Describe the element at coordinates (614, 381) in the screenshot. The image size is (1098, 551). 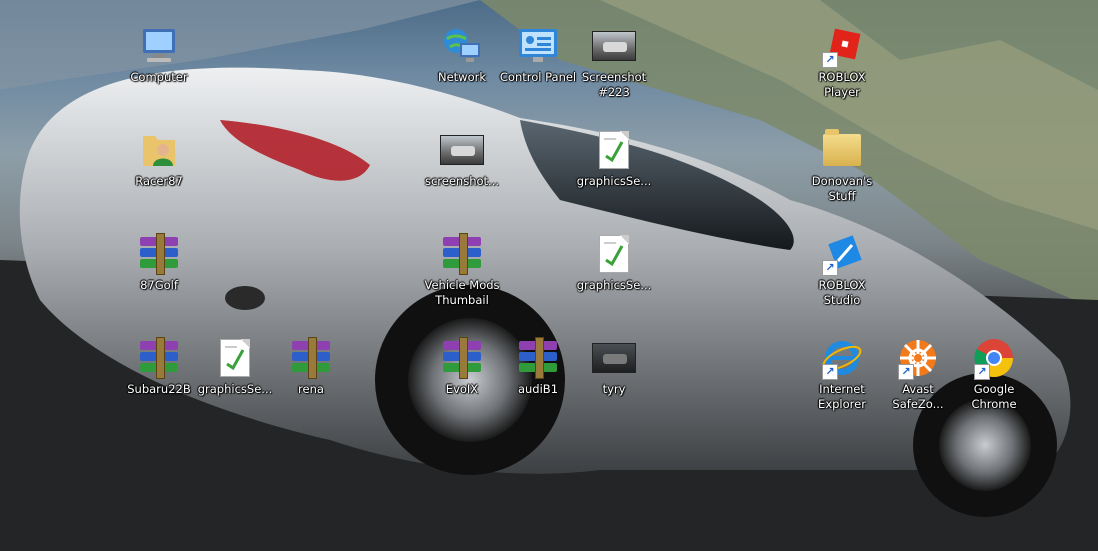
I see `desktop-icon-tyry: tyry` at that location.